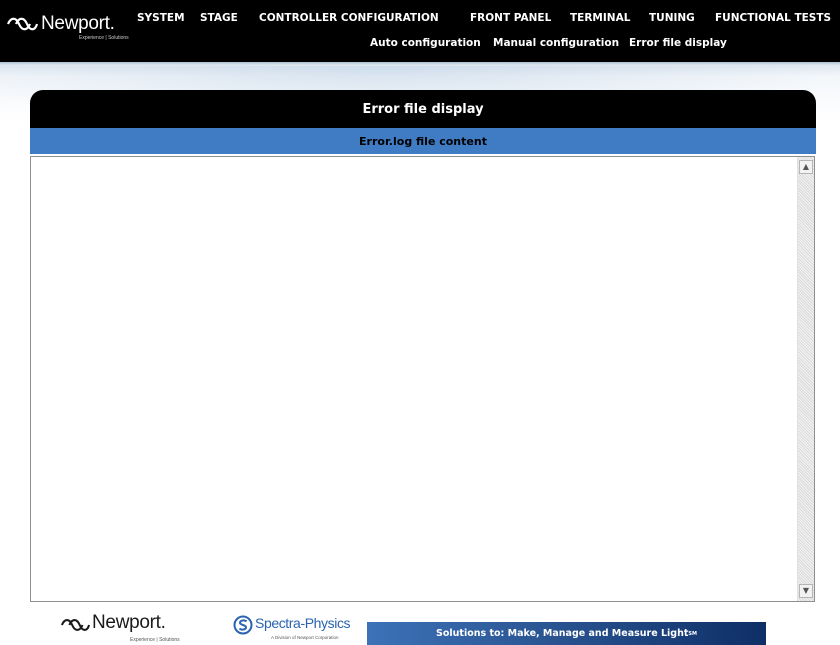 This screenshot has width=840, height=645. Describe the element at coordinates (243, 625) in the screenshot. I see `spectra-physics-logo-icon` at that location.